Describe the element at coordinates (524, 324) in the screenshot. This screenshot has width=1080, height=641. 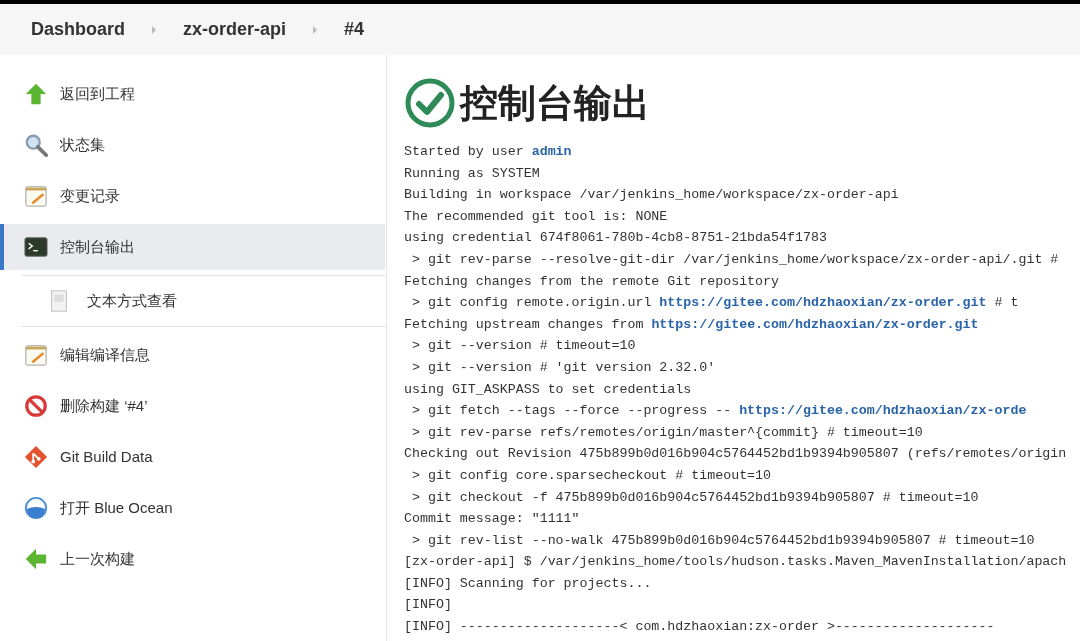
I see `console-text: Fetching upstream changes from` at that location.